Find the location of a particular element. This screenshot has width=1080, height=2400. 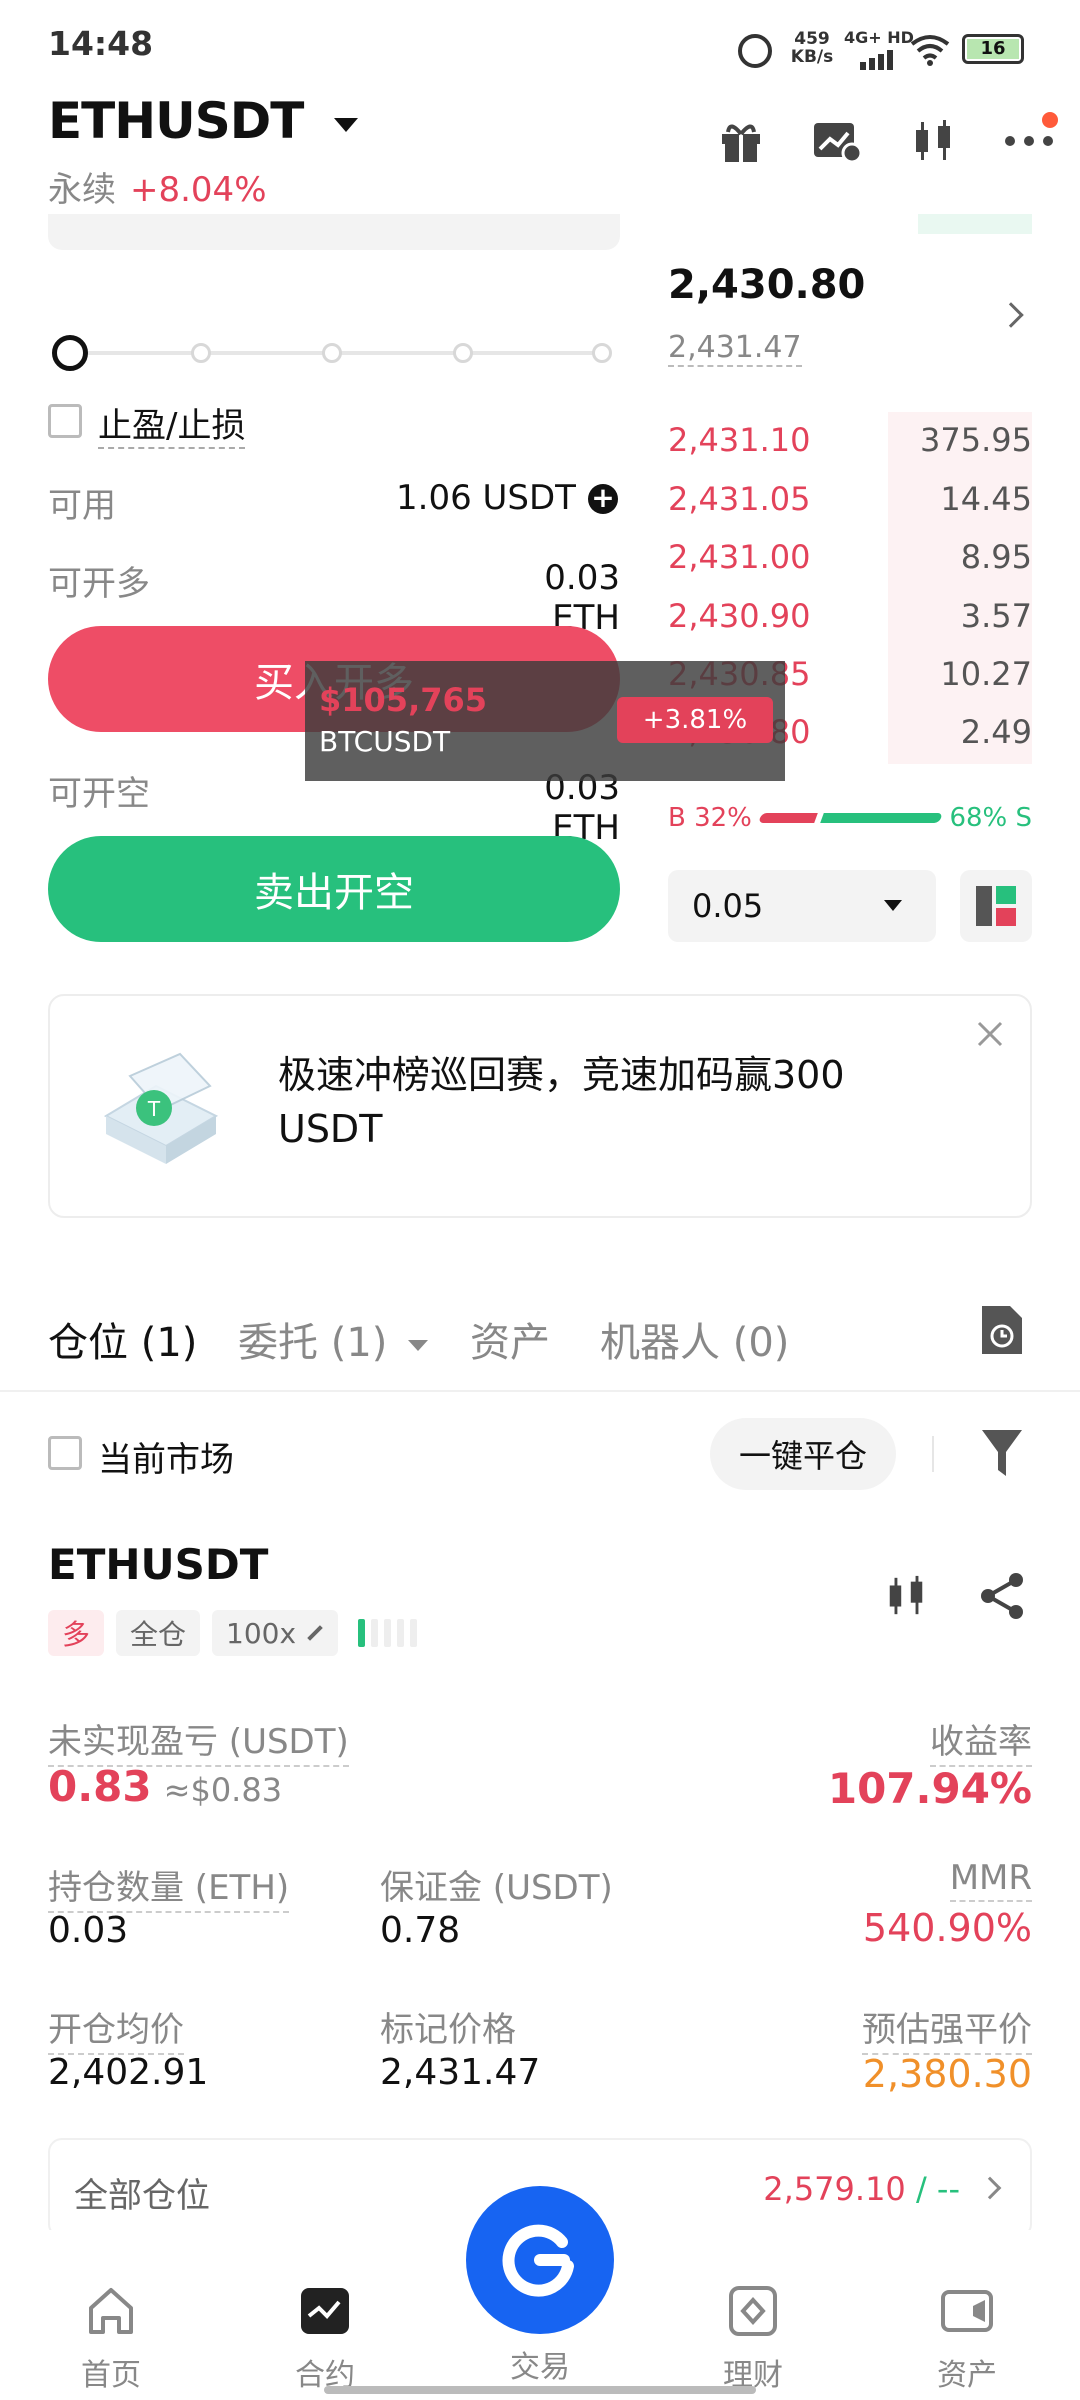

all-positions-label: 全部仓位 is located at coordinates (142, 2196).